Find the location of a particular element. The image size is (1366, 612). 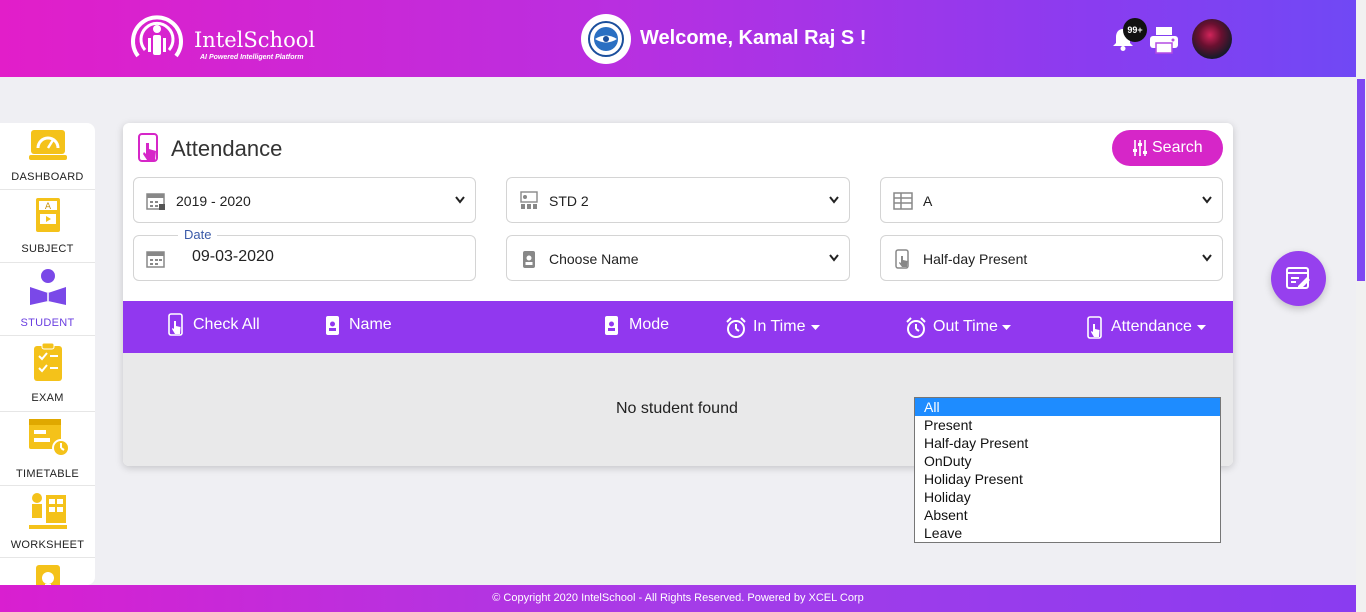

mode-header-label: Mode is located at coordinates (649, 324).